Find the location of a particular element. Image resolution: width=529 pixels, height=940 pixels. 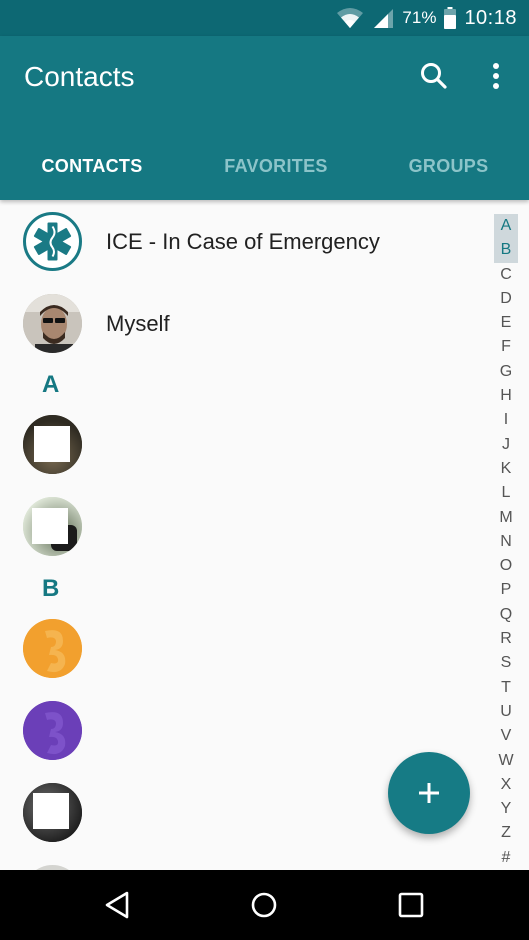

tab-bar: CONTACTS FAVORITES GROUPS is located at coordinates (264, 166).